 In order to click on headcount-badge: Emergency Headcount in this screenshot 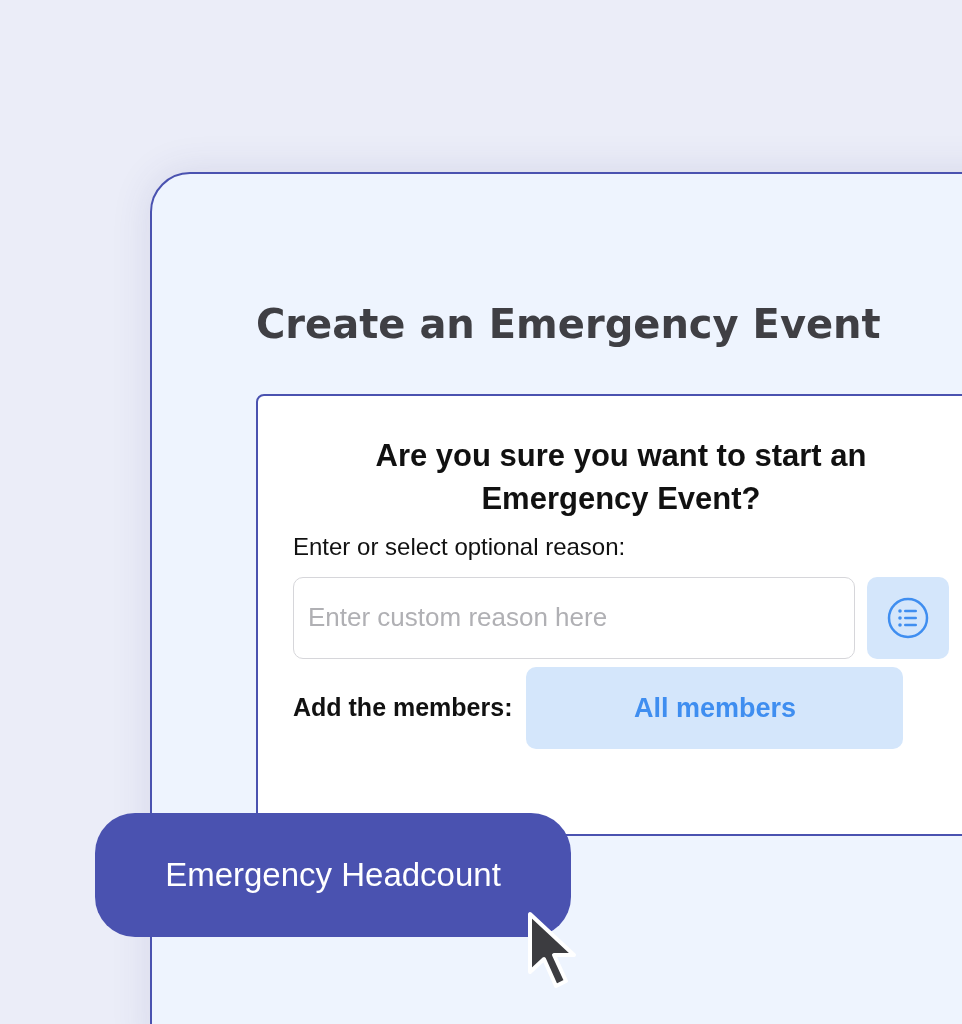, I will do `click(333, 875)`.